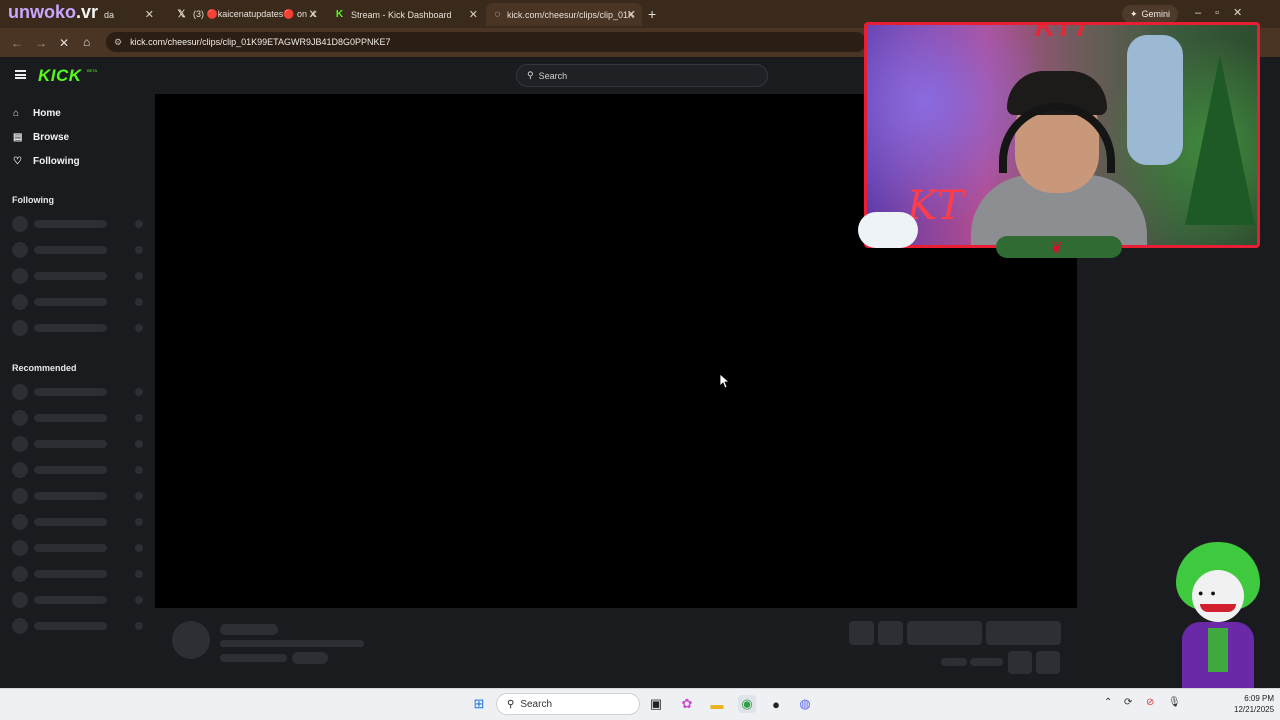  What do you see at coordinates (1128, 702) in the screenshot?
I see `tray-sync-icon: ⟳` at bounding box center [1128, 702].